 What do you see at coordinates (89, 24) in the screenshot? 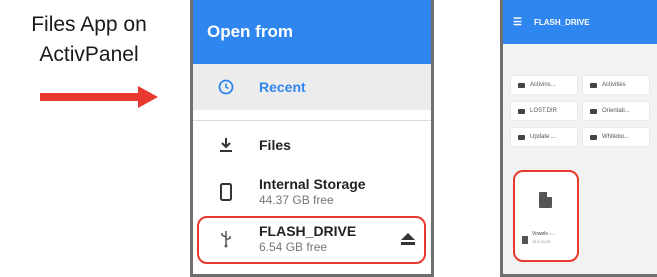
I see `caption-line-1: Files App on` at bounding box center [89, 24].